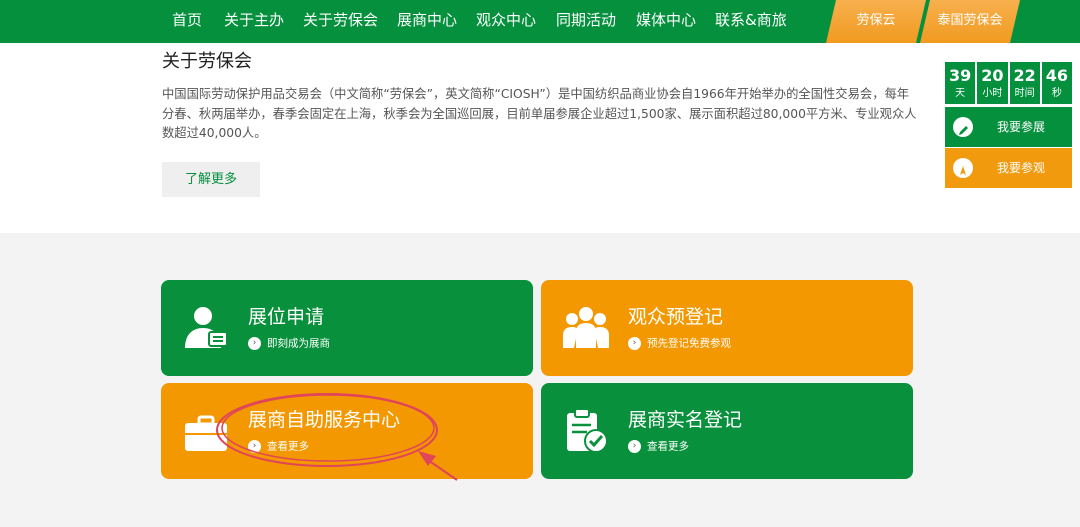 This screenshot has height=527, width=1080. What do you see at coordinates (328, 428) in the screenshot?
I see `highlight-ellipse-inner` at bounding box center [328, 428].